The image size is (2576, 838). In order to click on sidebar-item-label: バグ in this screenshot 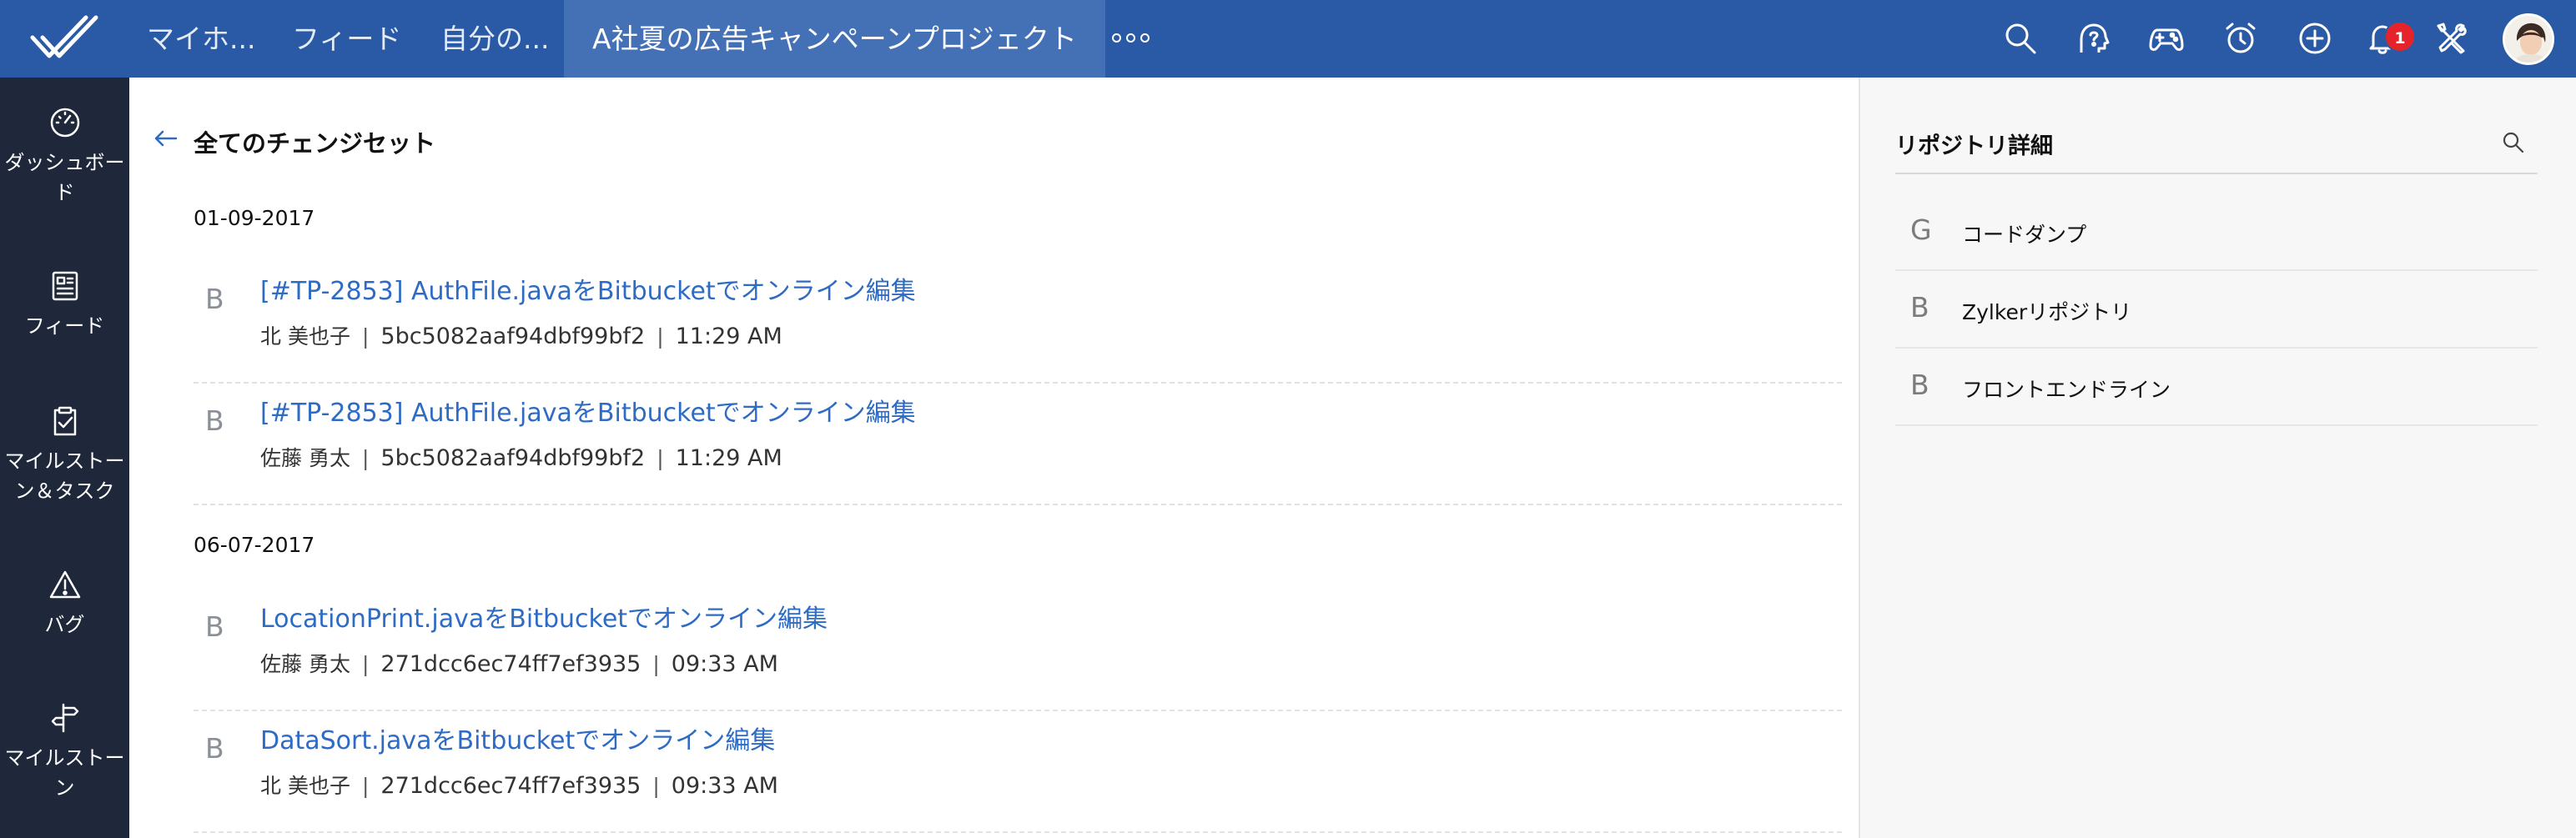, I will do `click(64, 624)`.